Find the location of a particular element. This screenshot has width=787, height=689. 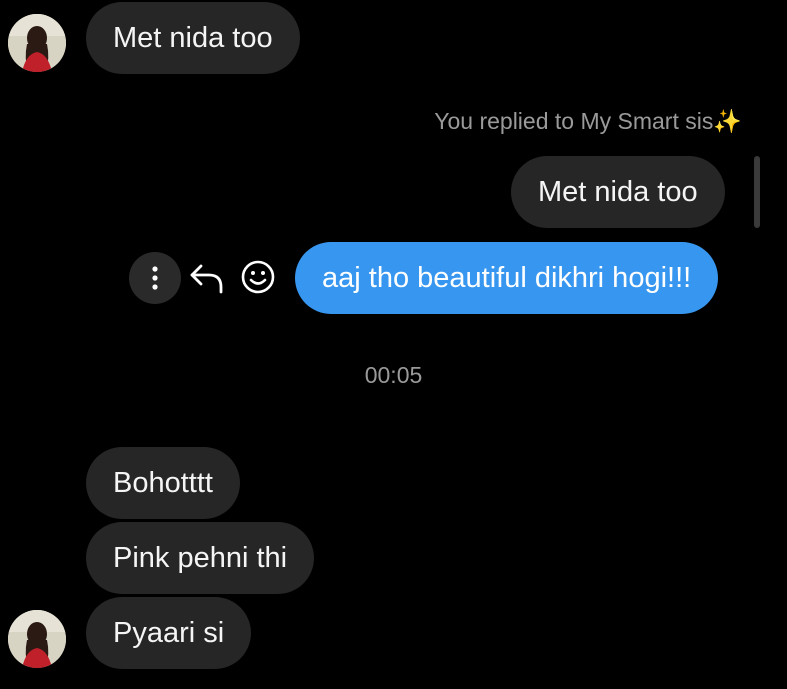

smiley-face-icon is located at coordinates (258, 277).